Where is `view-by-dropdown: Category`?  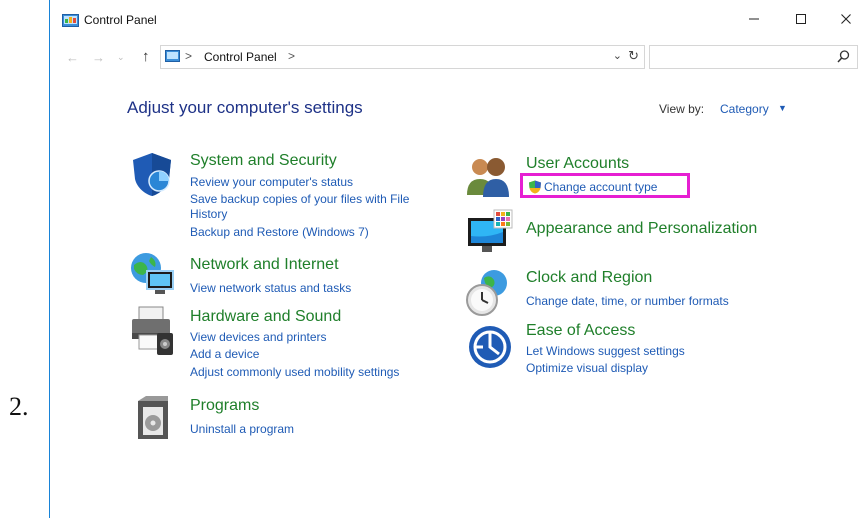 view-by-dropdown: Category is located at coordinates (744, 109).